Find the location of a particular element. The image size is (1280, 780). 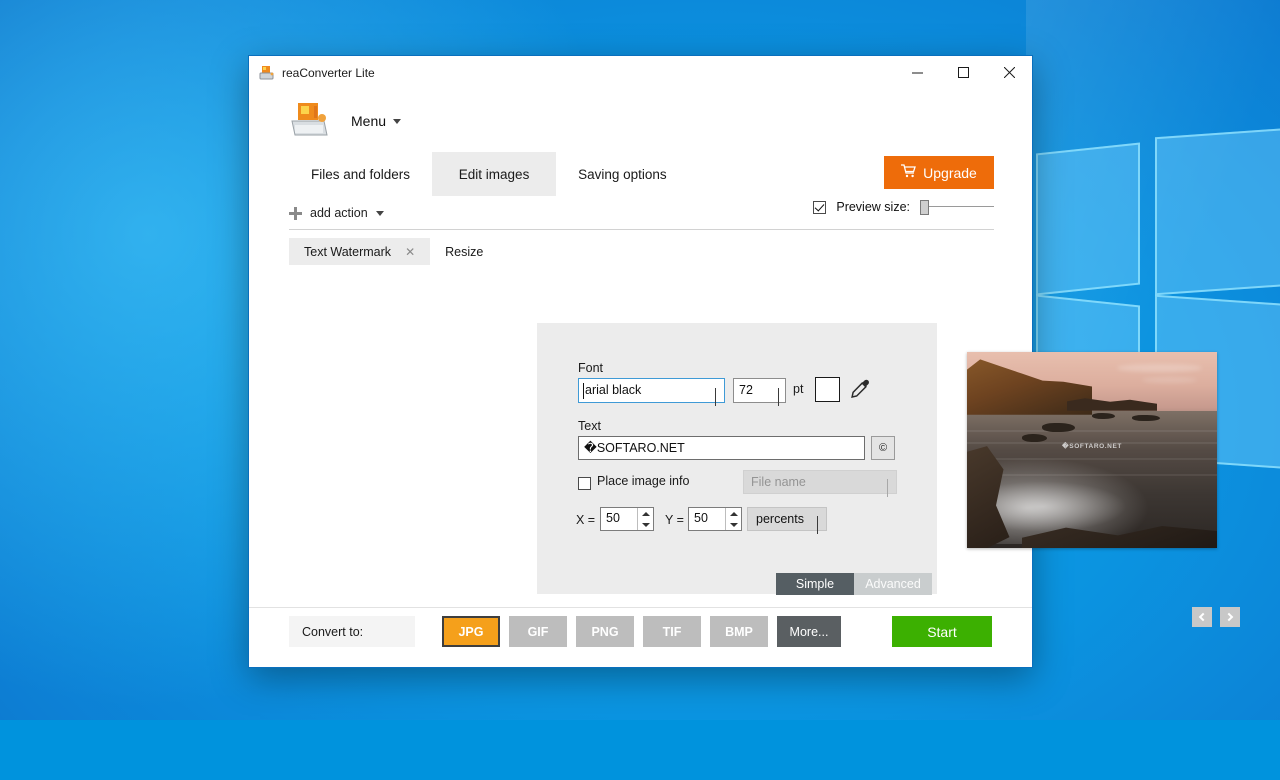

watermark-text-value: �SOFTARO.NET is located at coordinates (634, 447).